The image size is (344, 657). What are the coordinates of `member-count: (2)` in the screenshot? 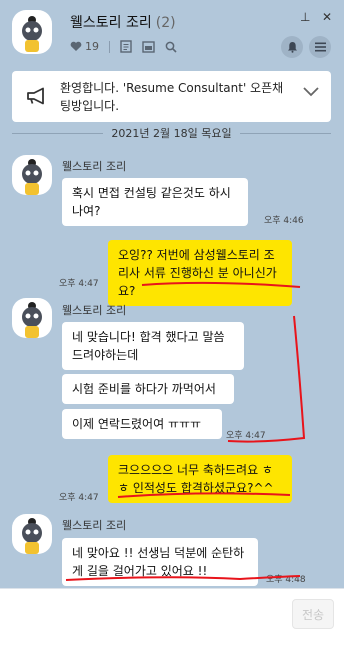 It's located at (165, 23).